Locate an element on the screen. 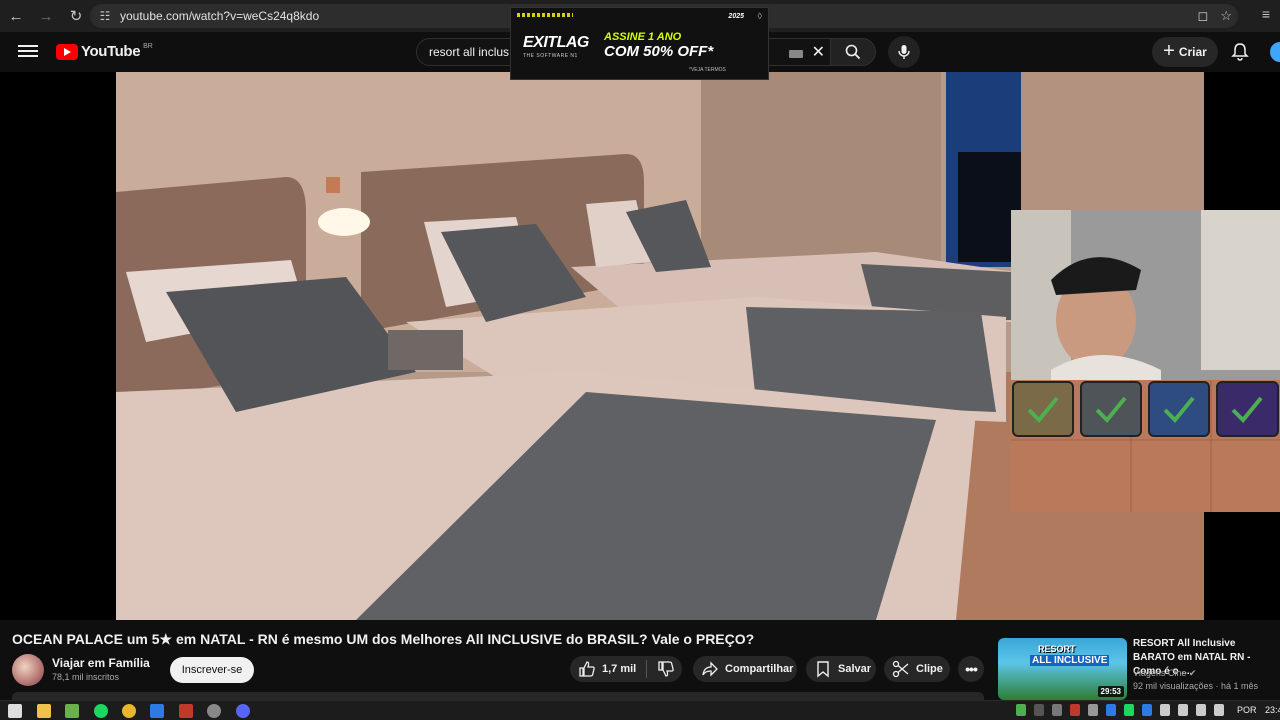  discord-icon is located at coordinates (243, 711).